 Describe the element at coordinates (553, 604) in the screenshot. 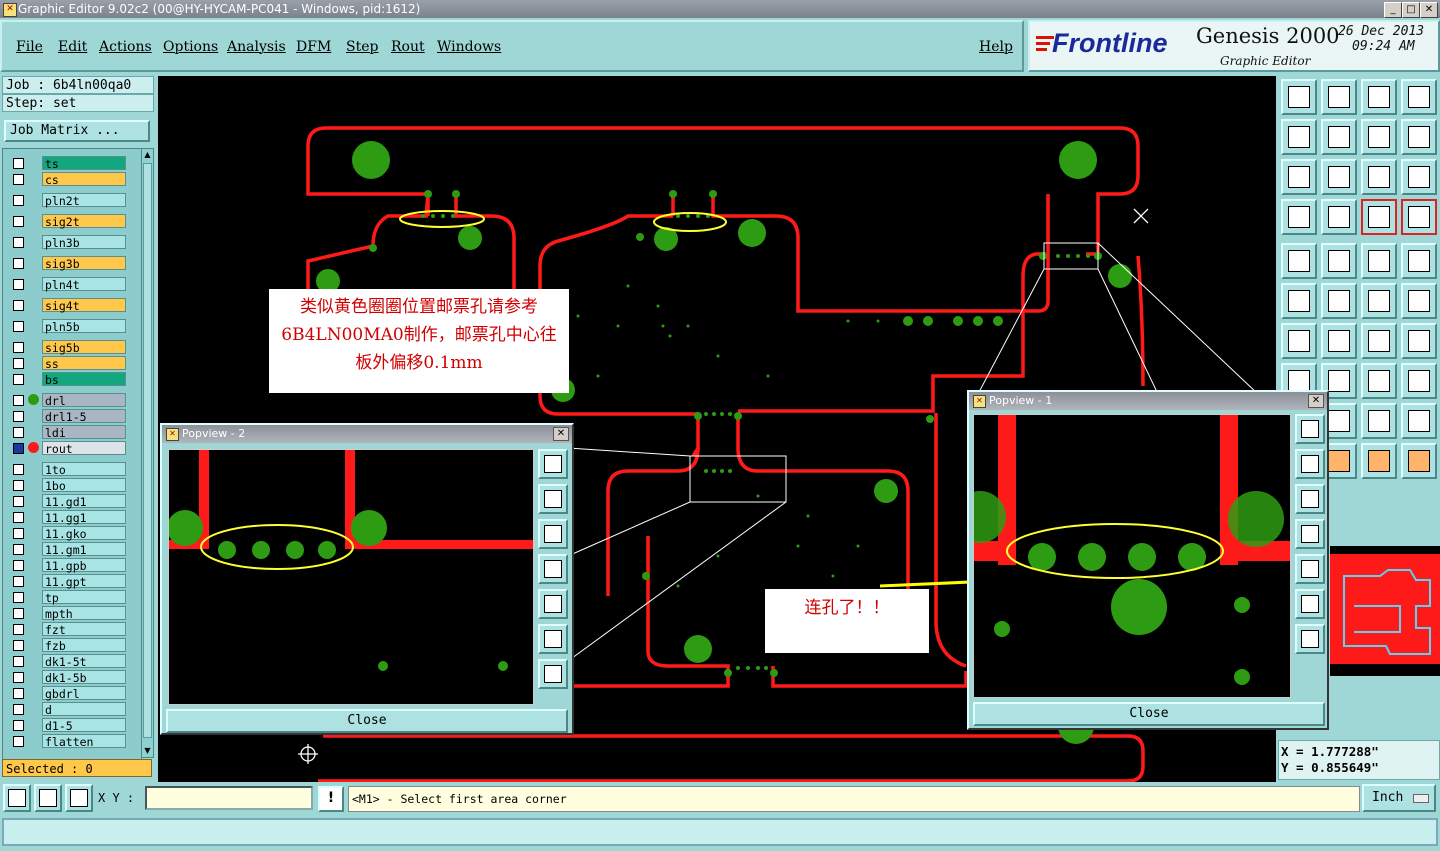

I see `popview-pan-right-button` at that location.